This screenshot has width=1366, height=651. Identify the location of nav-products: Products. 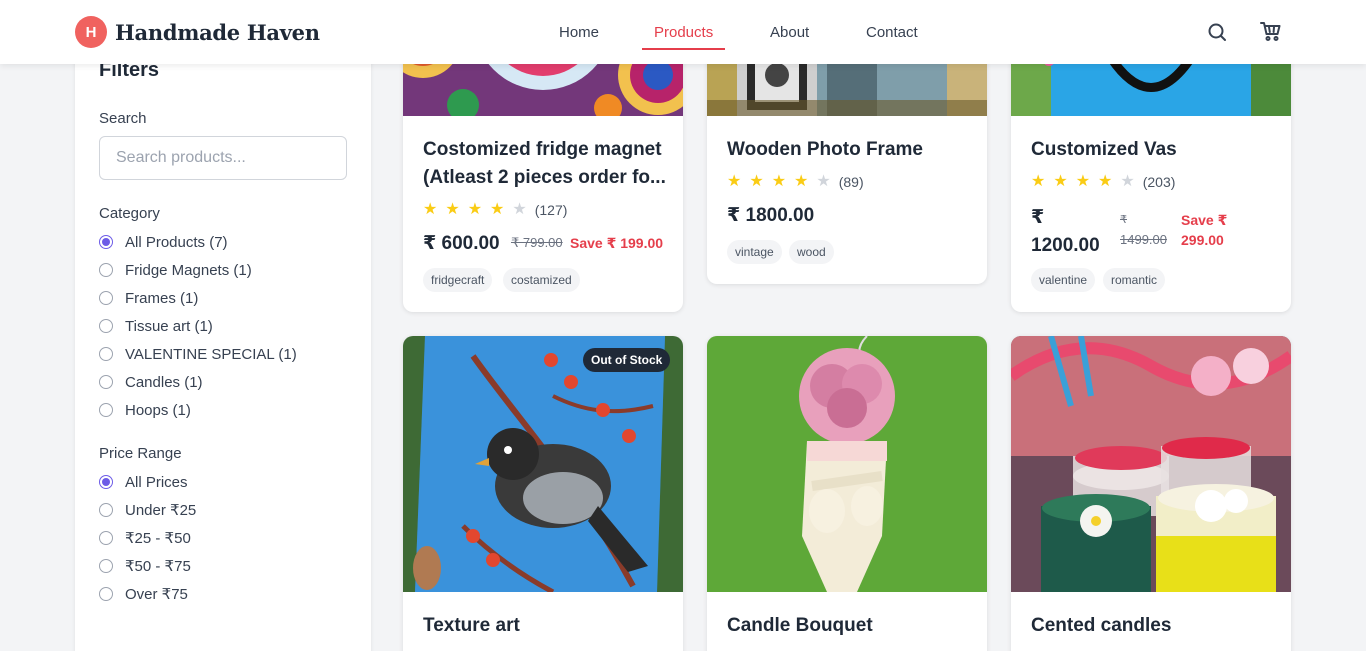
(683, 32).